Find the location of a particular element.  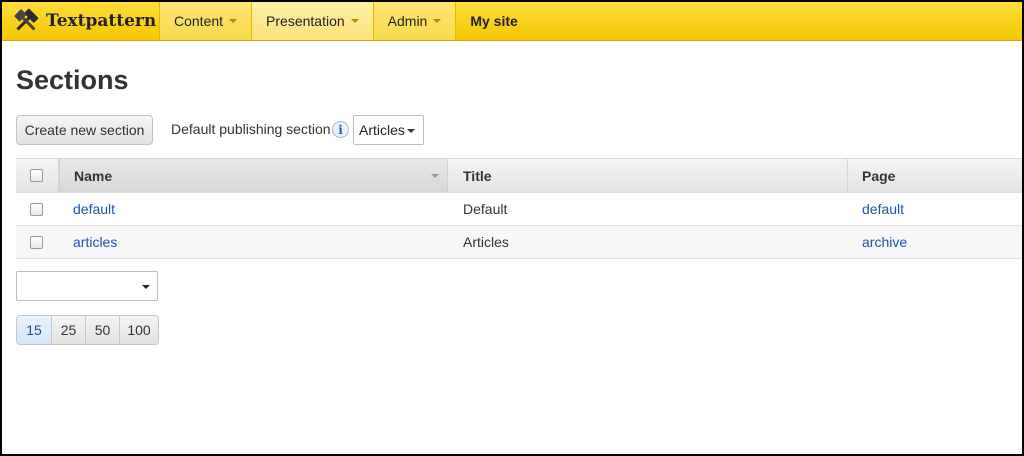

brand-name: Textpattern is located at coordinates (101, 21).